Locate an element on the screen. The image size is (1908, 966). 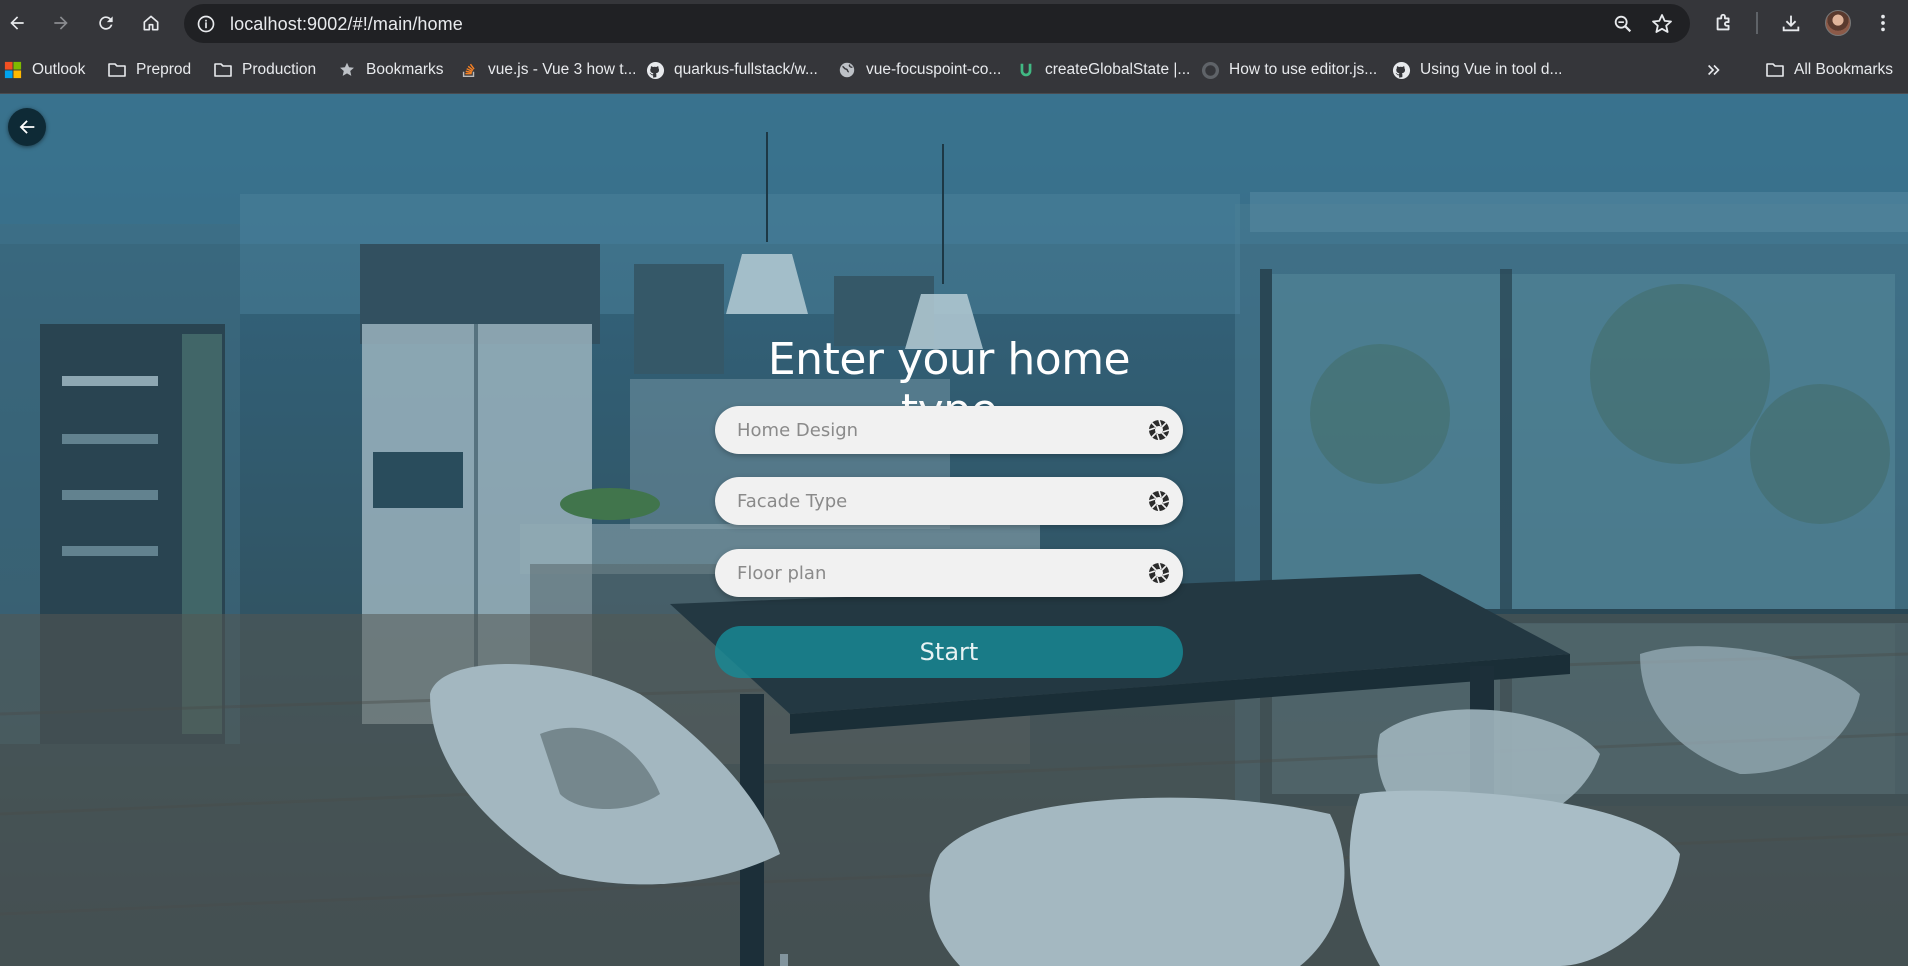
home-design-field is located at coordinates (949, 430).